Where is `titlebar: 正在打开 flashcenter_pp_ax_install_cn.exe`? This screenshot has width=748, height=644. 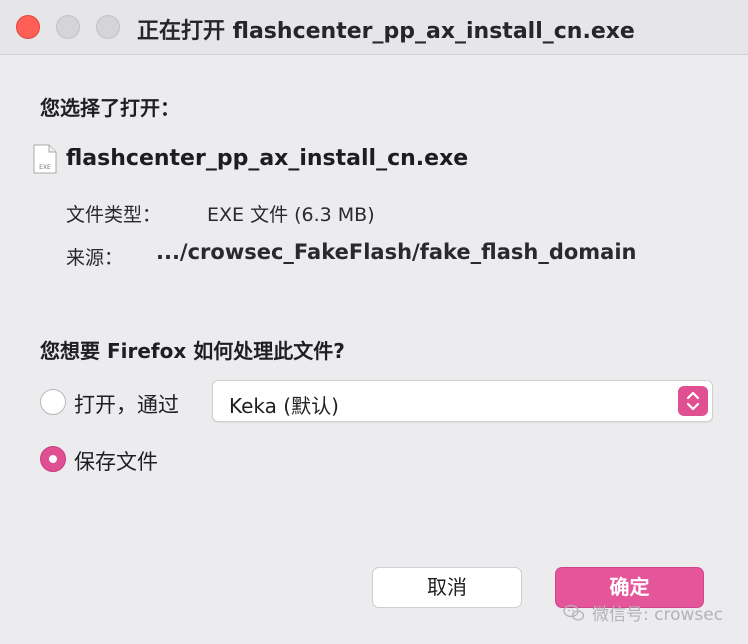
titlebar: 正在打开 flashcenter_pp_ax_install_cn.exe is located at coordinates (374, 27).